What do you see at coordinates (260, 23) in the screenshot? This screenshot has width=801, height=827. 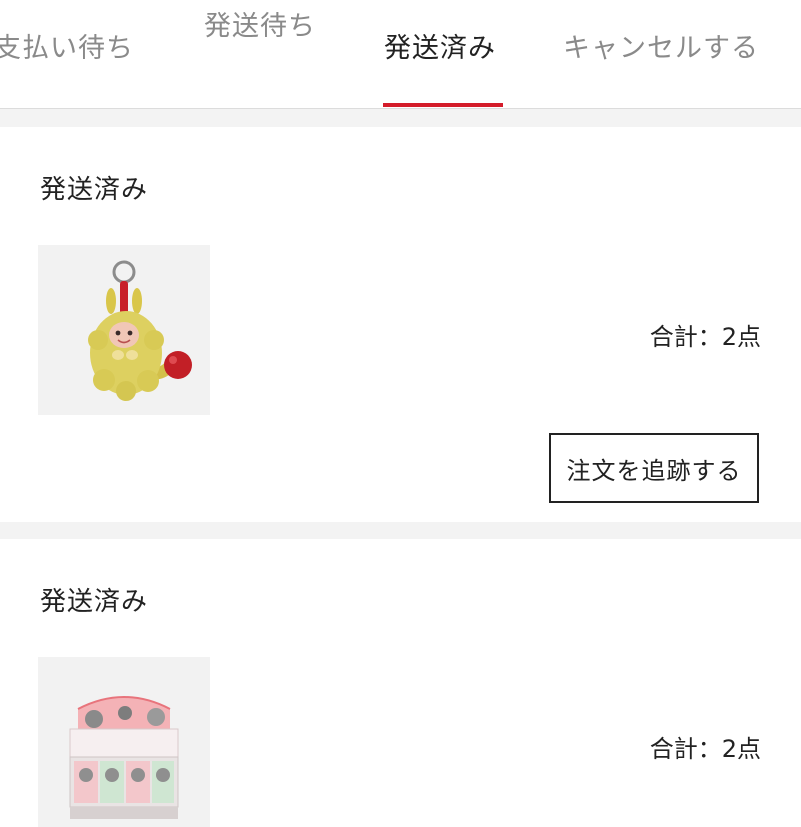 I see `tab-awaiting-shipment: 発送待ち` at bounding box center [260, 23].